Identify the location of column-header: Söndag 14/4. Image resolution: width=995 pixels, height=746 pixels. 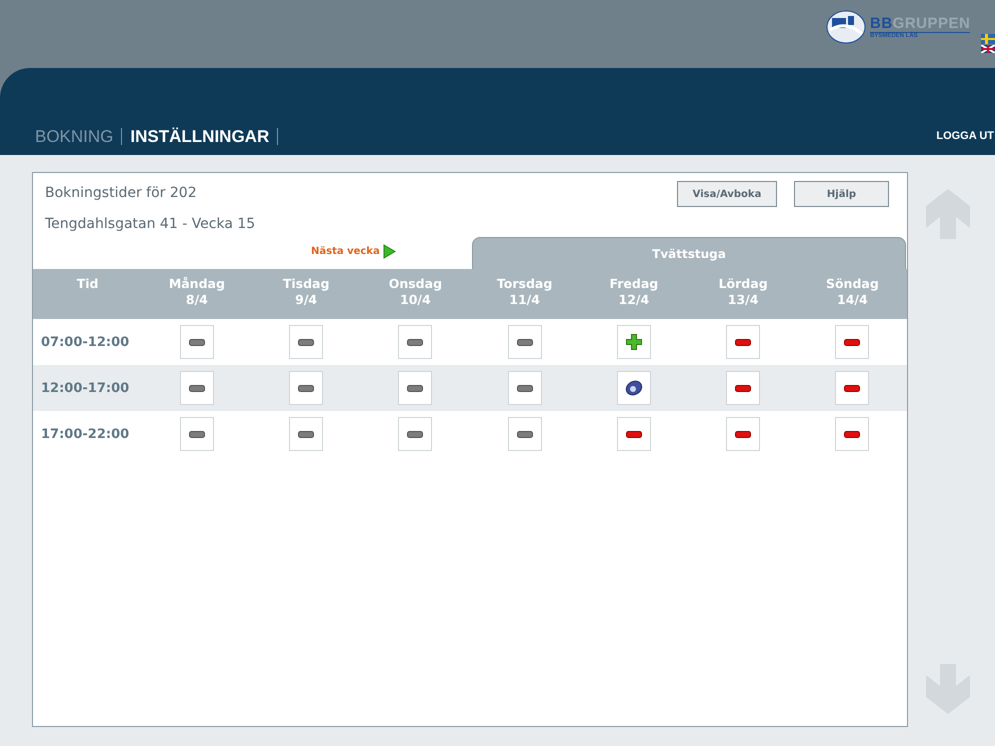
(852, 292).